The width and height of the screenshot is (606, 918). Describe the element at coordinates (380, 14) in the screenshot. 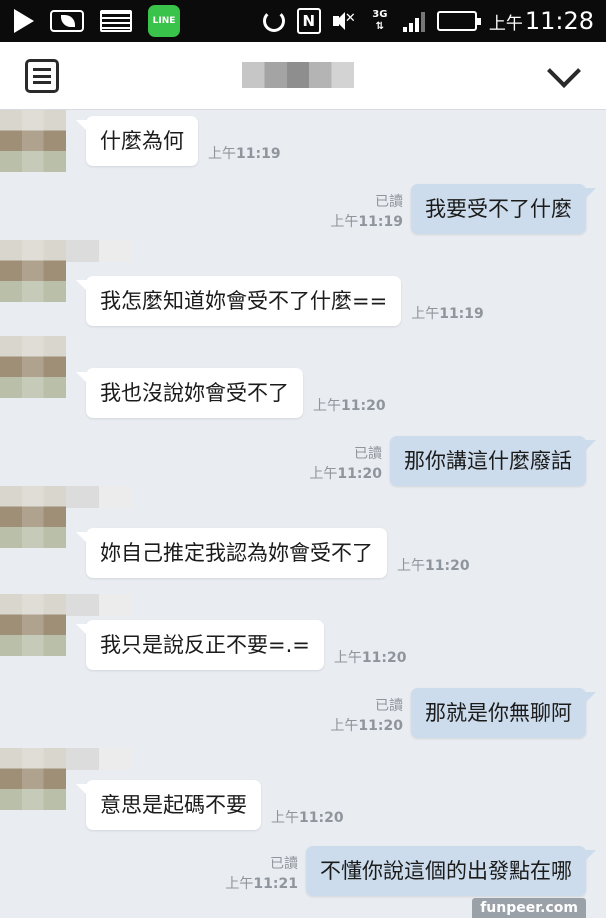

I see `network-type: 3G` at that location.